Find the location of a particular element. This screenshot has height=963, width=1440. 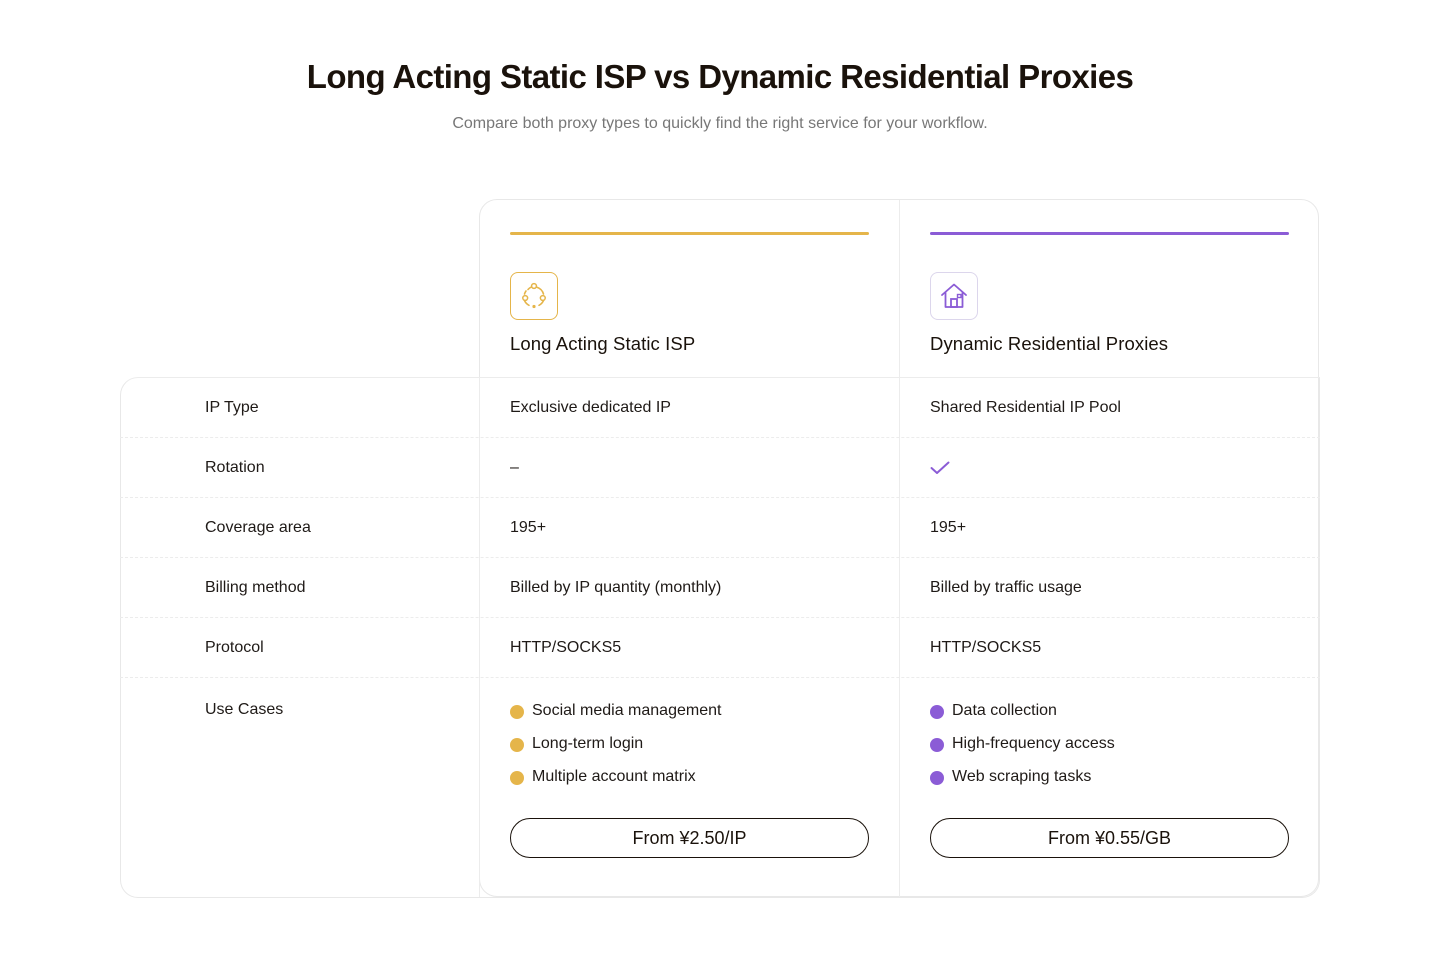

row-label: Protocol is located at coordinates (234, 647).